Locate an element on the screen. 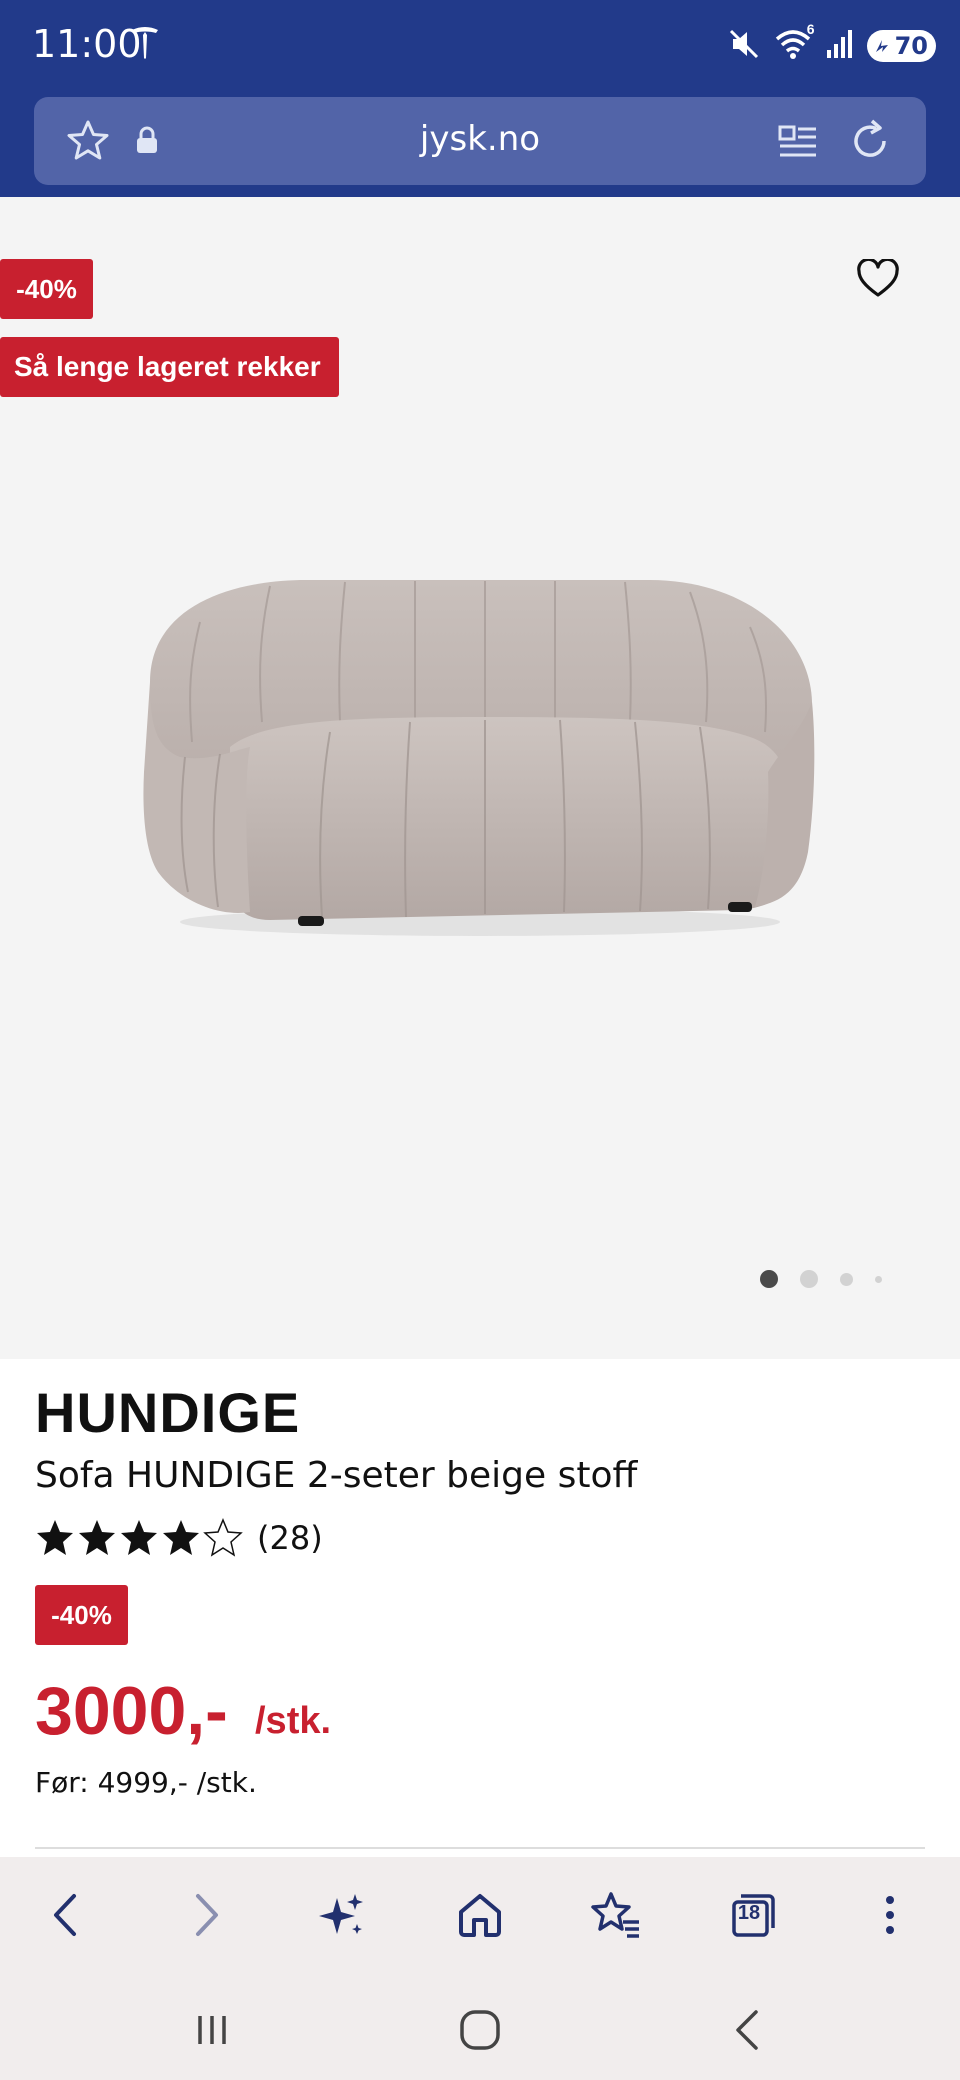 The height and width of the screenshot is (2080, 960). home-icon is located at coordinates (480, 1915).